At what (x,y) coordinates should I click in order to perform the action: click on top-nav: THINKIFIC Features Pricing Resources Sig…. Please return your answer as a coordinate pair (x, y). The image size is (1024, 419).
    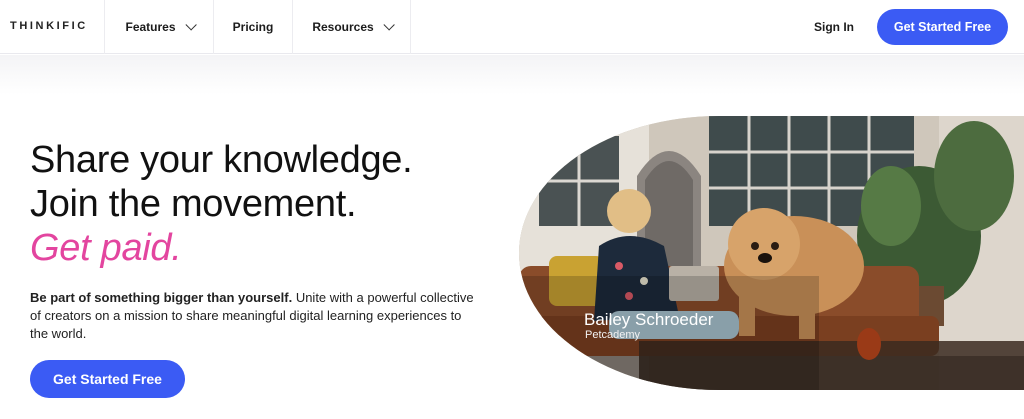
    Looking at the image, I should click on (512, 27).